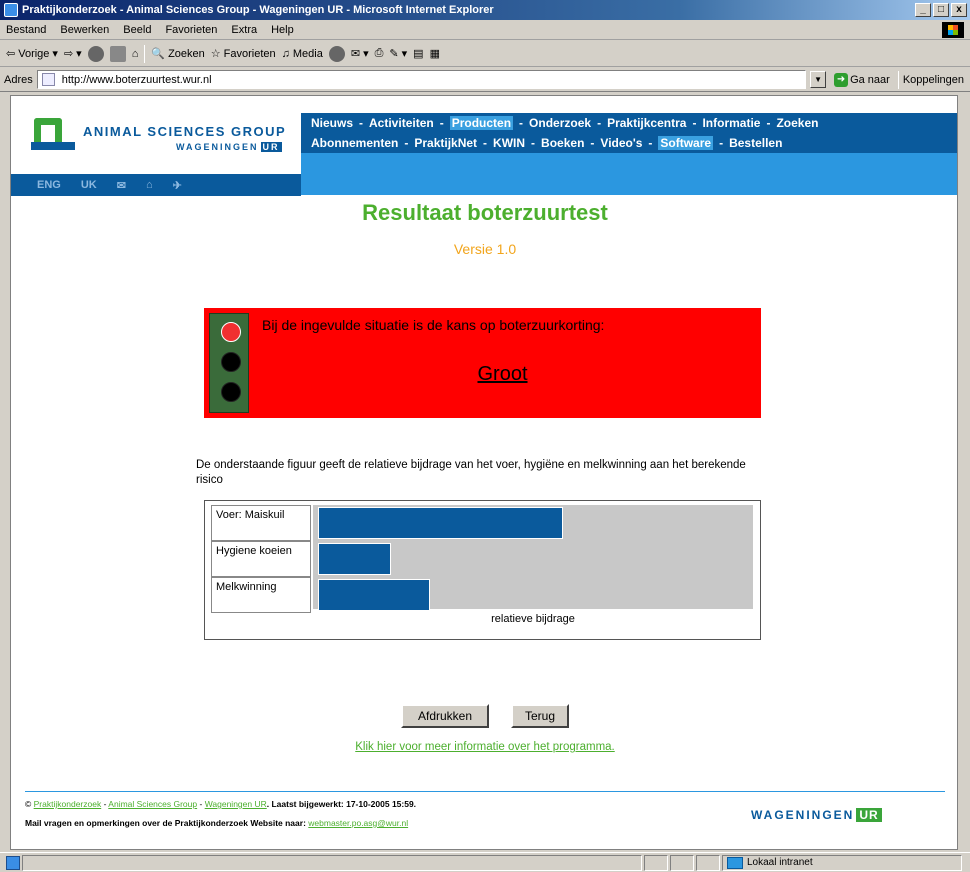 This screenshot has width=970, height=872. I want to click on menu-favorieten: Favorieten, so click(191, 30).